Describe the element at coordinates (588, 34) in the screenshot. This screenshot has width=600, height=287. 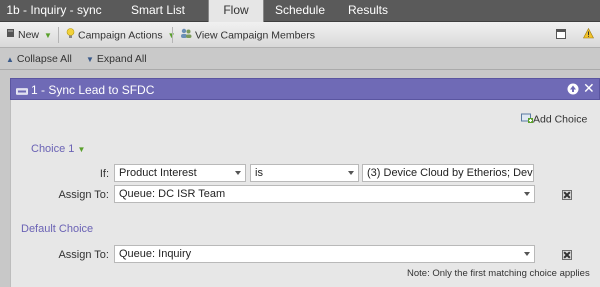
I see `warning-icon` at that location.